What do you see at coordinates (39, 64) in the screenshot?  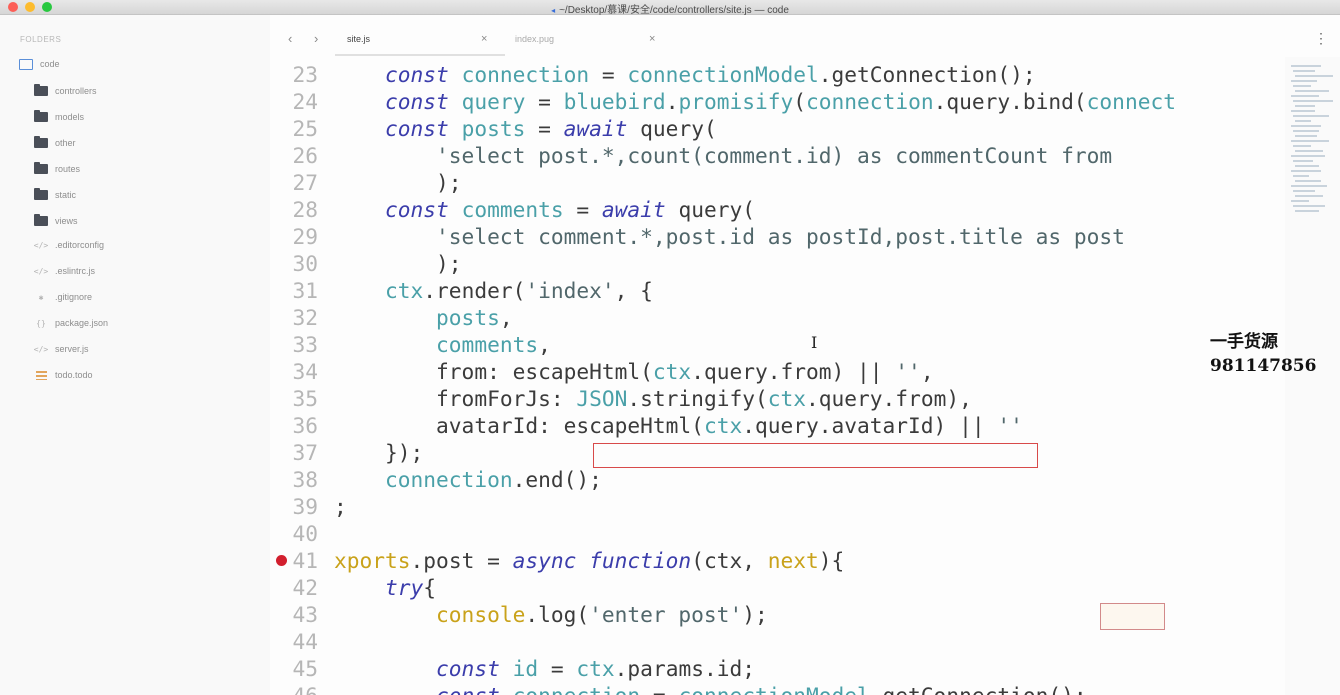 I see `tree-root-code: code` at bounding box center [39, 64].